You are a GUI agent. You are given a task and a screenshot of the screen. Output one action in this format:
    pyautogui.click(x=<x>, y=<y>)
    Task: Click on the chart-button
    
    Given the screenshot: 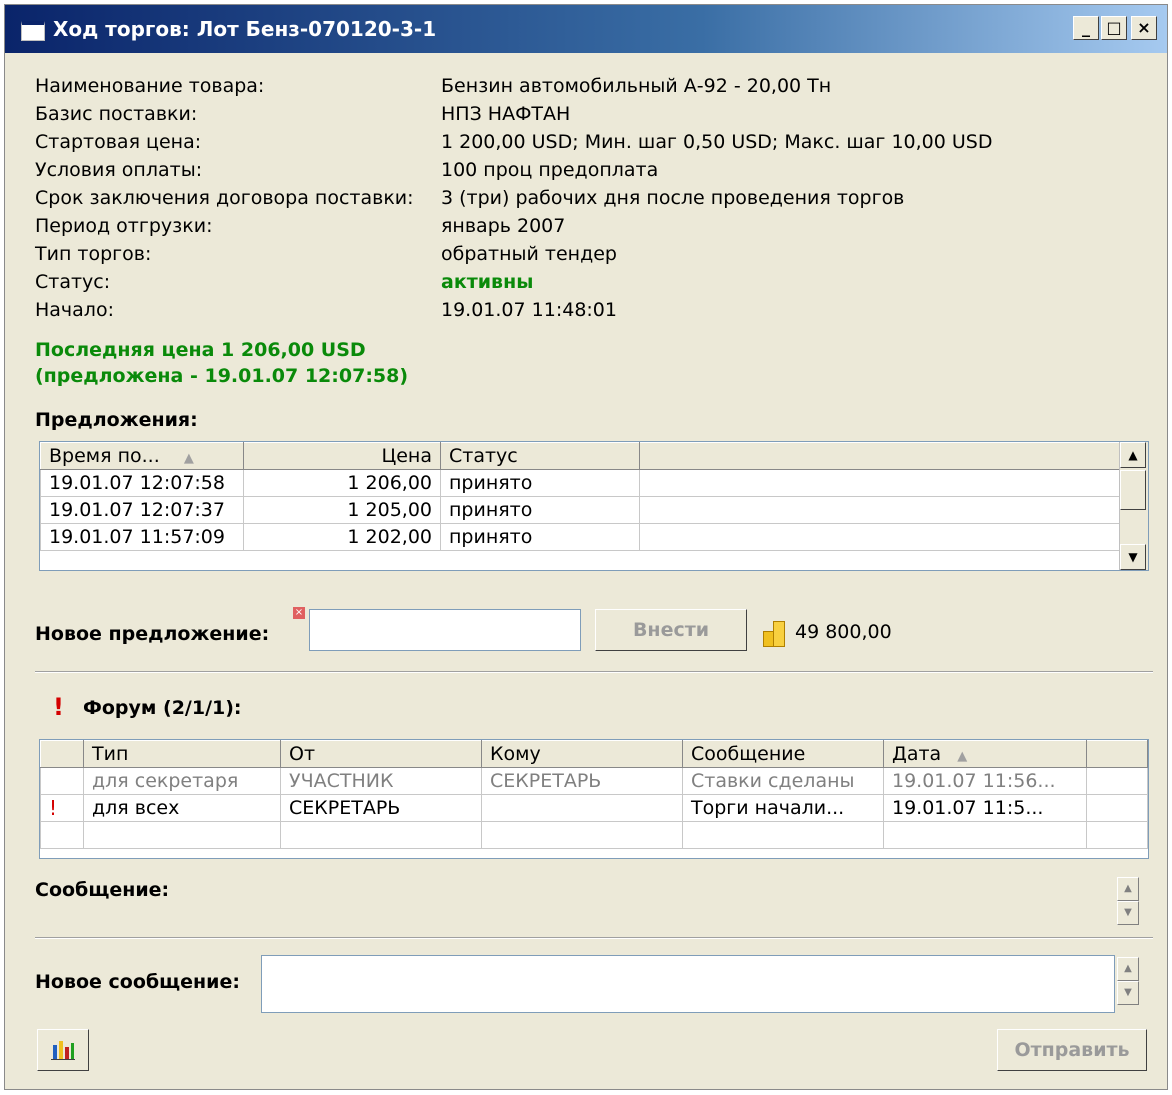 What is the action you would take?
    pyautogui.click(x=63, y=1050)
    